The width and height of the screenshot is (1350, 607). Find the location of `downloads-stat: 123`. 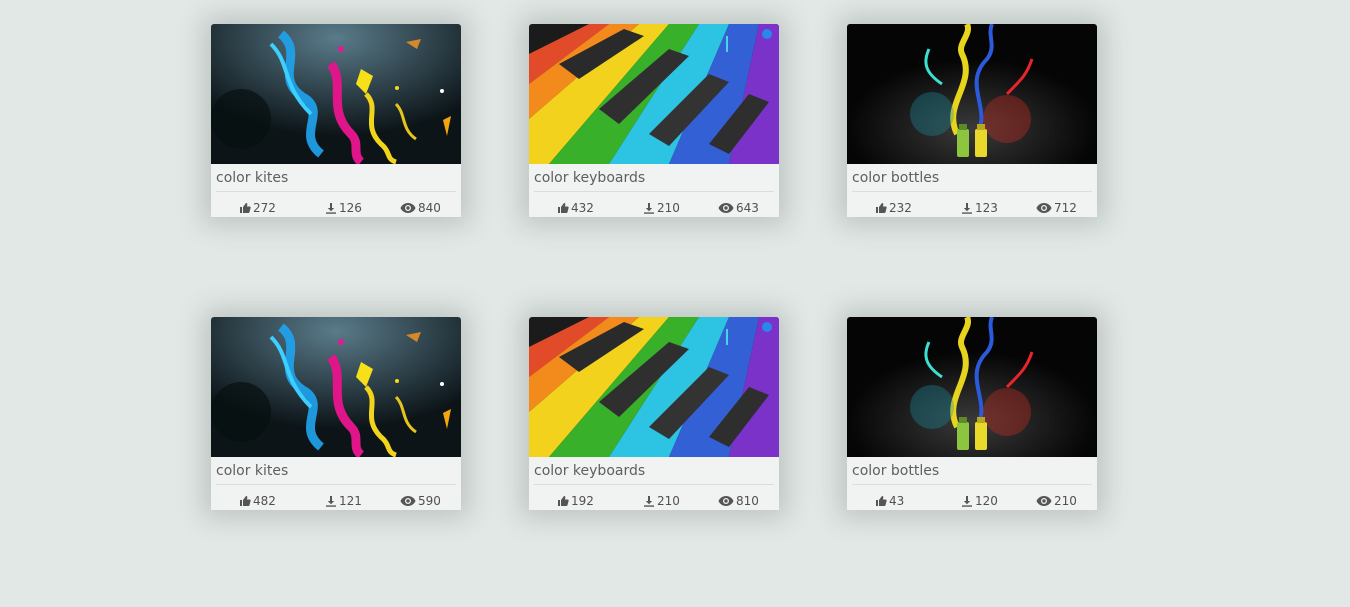

downloads-stat: 123 is located at coordinates (979, 208).